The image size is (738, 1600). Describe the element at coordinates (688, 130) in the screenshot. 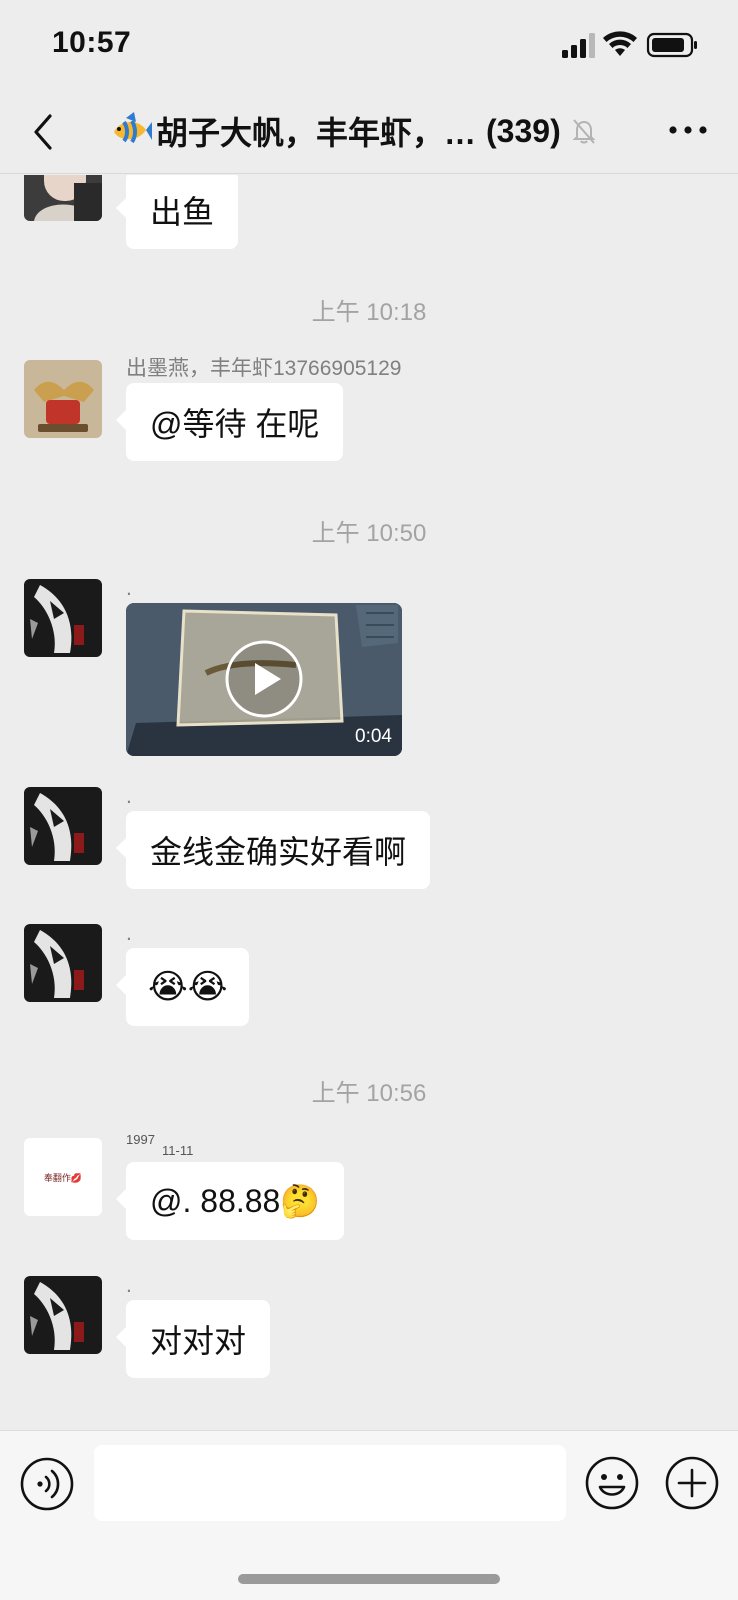

I see `more-dots-icon` at that location.